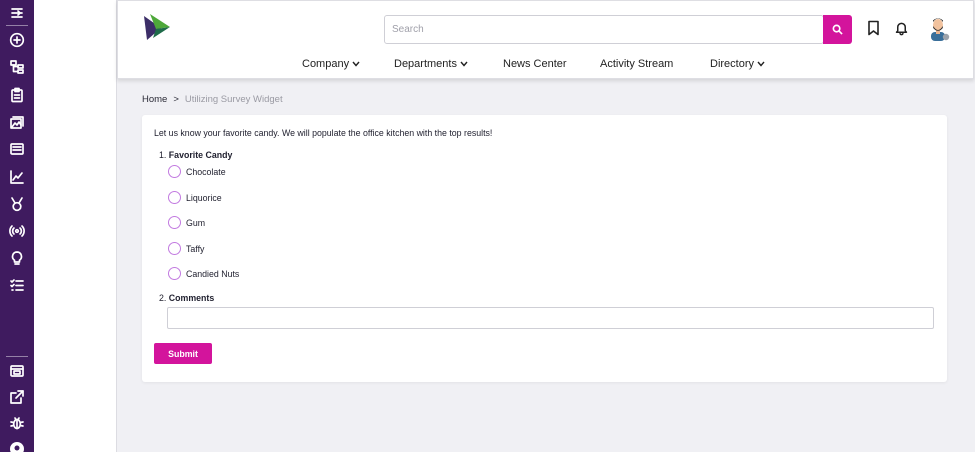 The width and height of the screenshot is (975, 452). Describe the element at coordinates (17, 423) in the screenshot. I see `bug-icon` at that location.